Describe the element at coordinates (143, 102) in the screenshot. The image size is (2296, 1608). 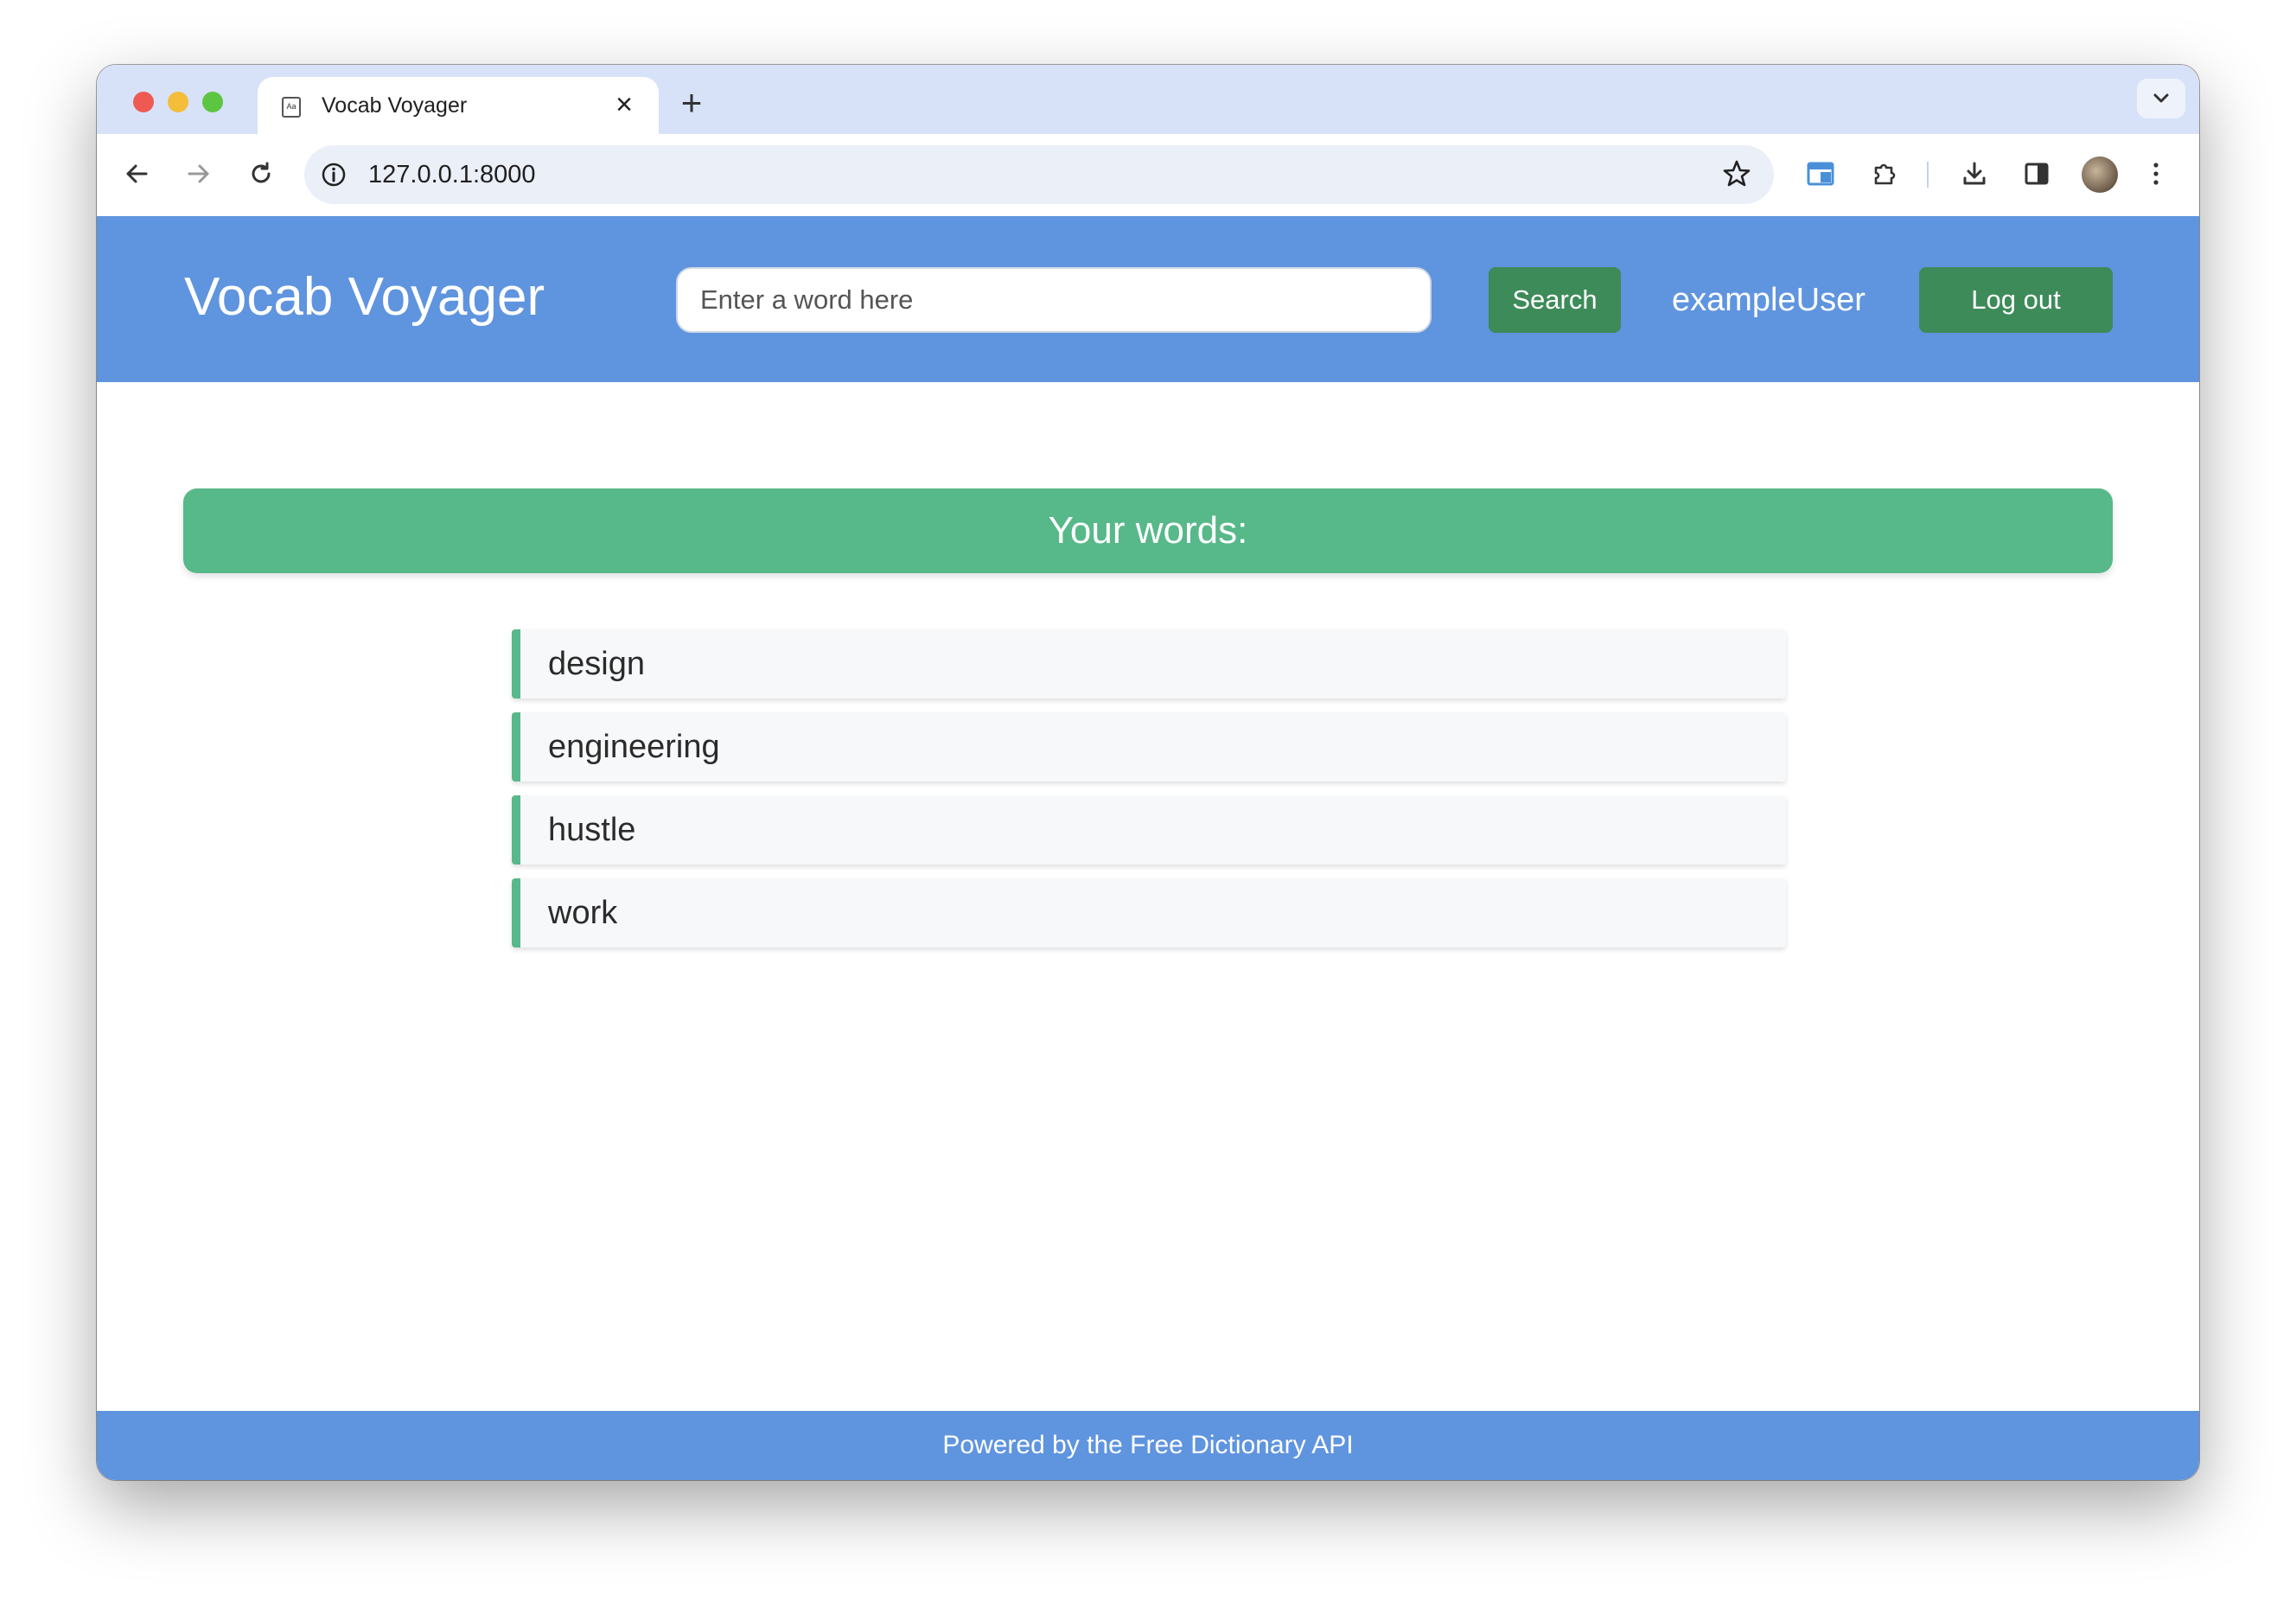
I see `close-window-button` at that location.